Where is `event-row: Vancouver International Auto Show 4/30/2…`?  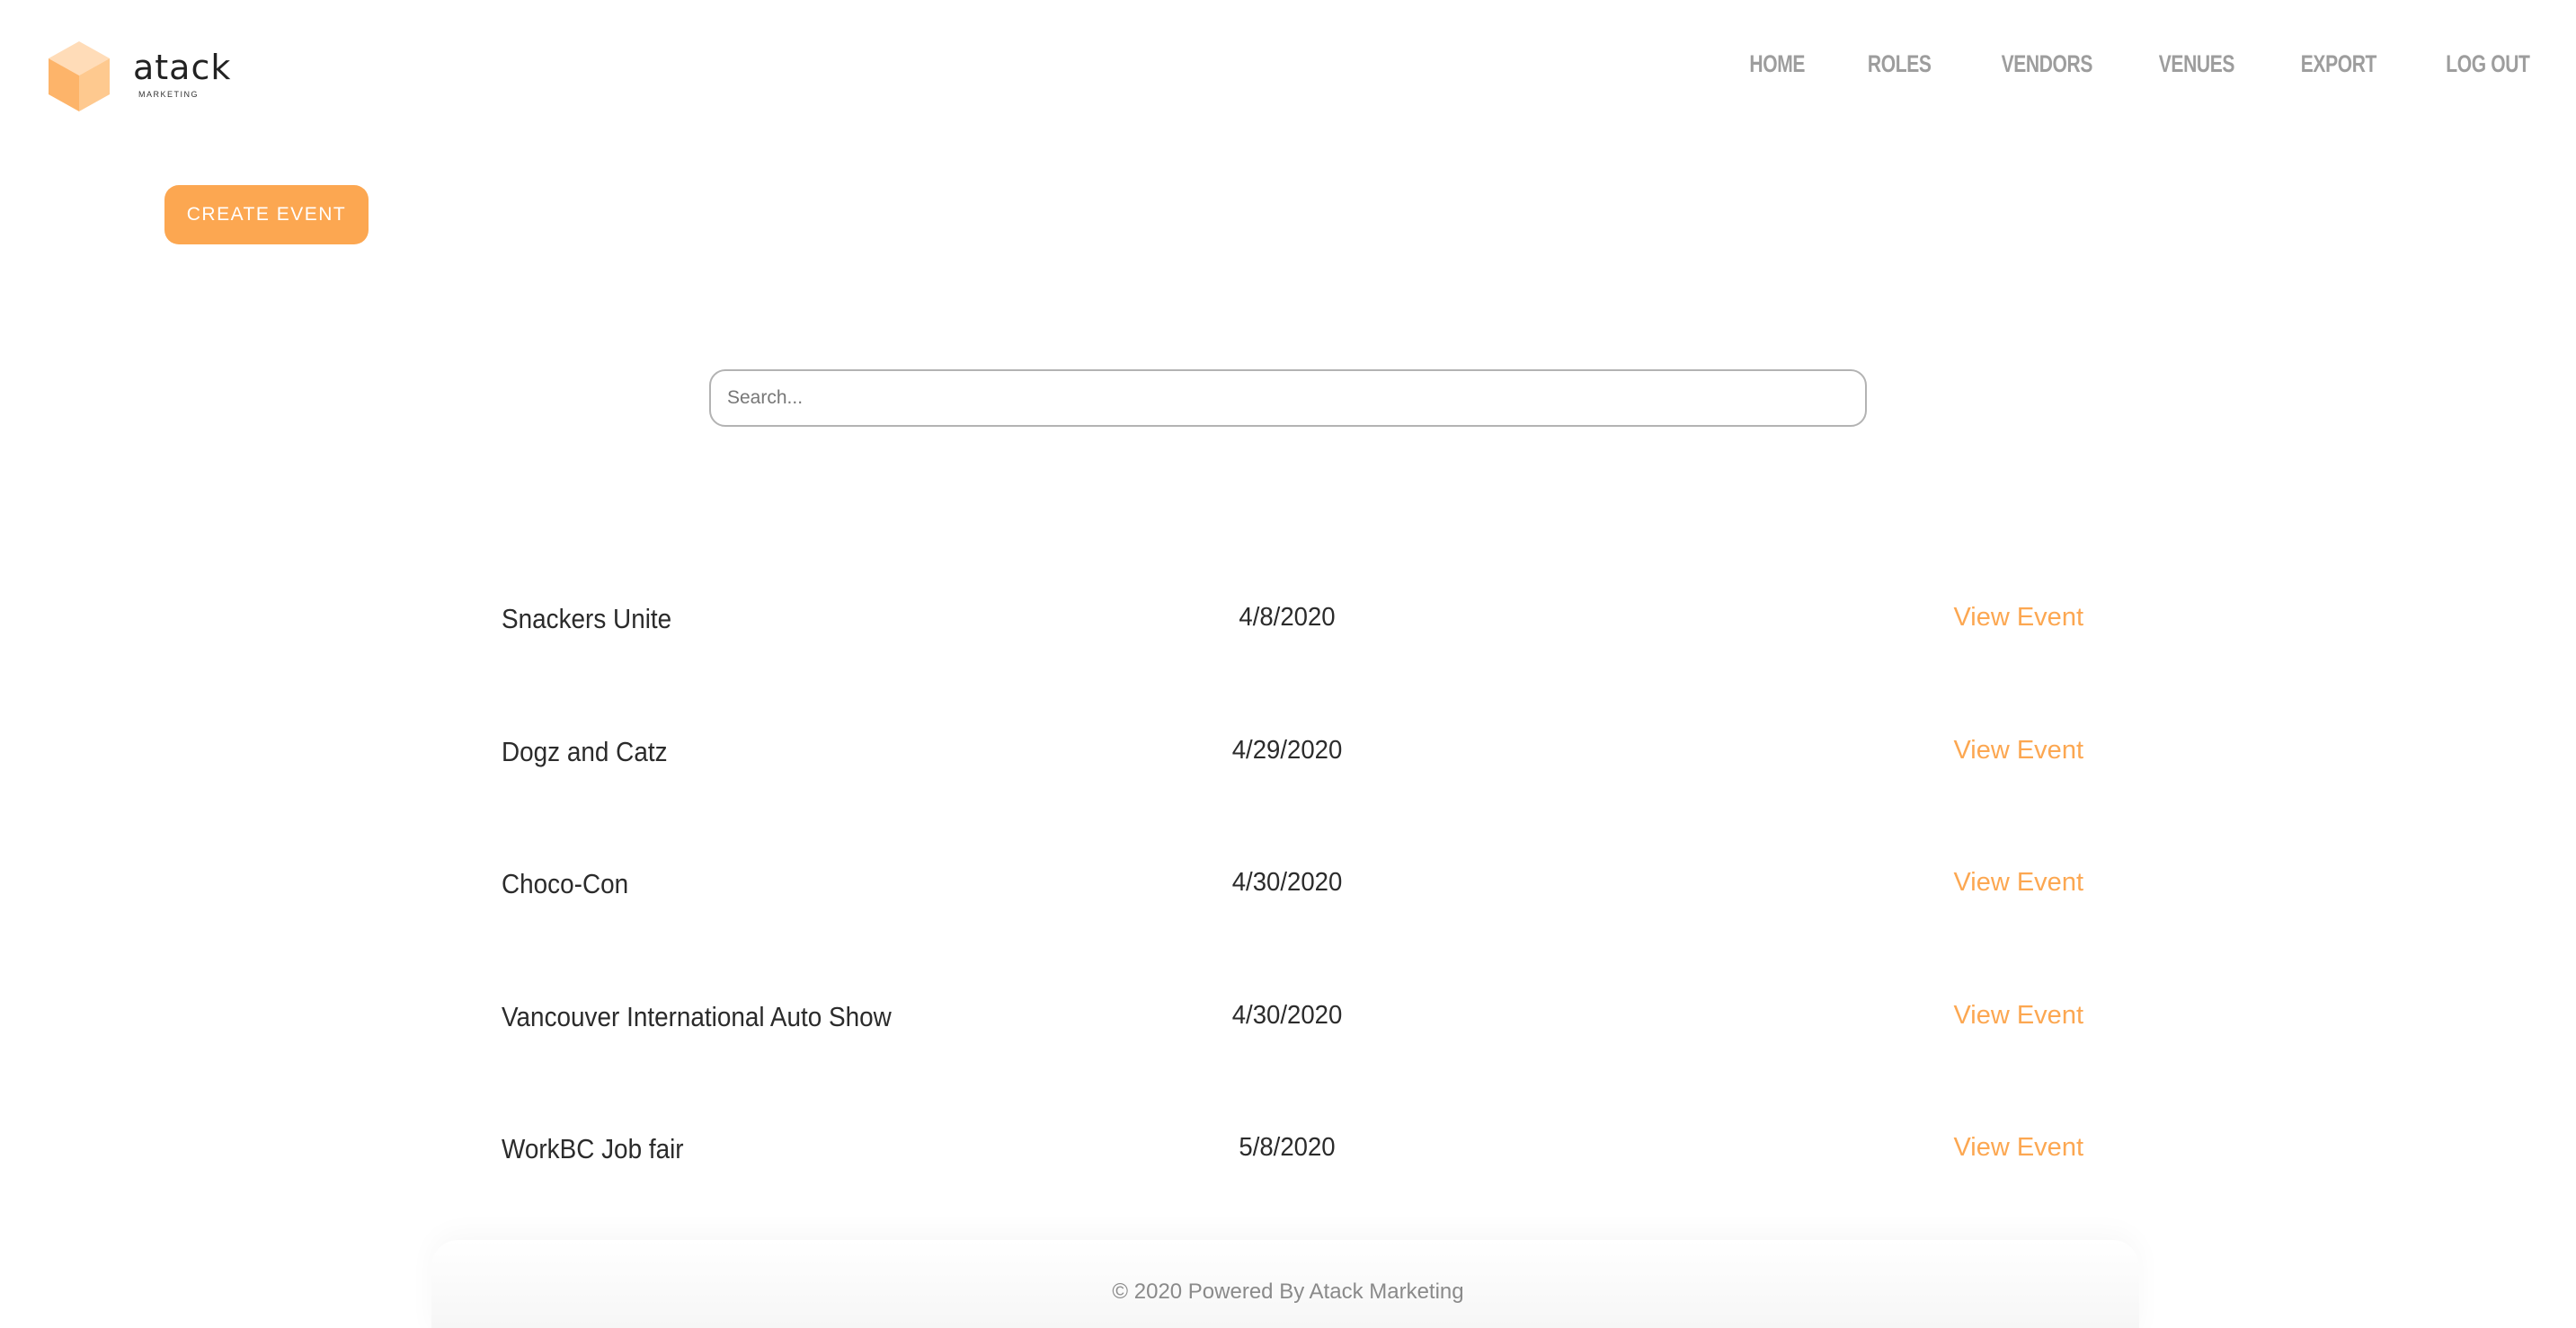 event-row: Vancouver International Auto Show 4/30/2… is located at coordinates (1292, 1028).